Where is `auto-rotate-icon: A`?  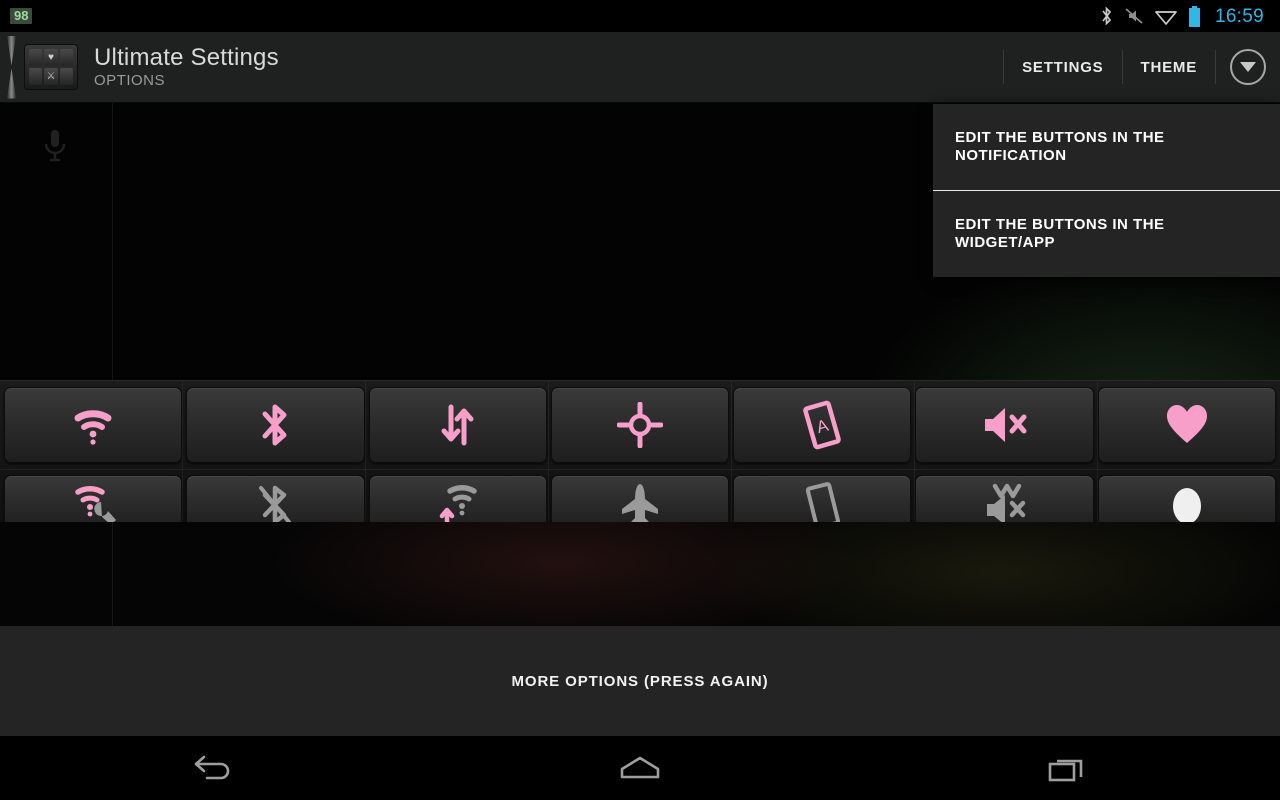 auto-rotate-icon: A is located at coordinates (822, 425).